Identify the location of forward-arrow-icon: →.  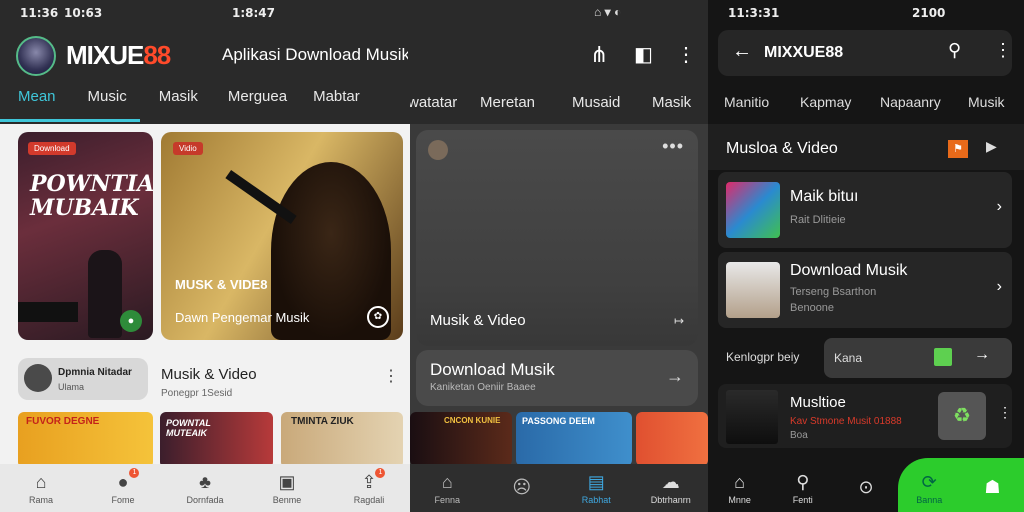
(982, 355).